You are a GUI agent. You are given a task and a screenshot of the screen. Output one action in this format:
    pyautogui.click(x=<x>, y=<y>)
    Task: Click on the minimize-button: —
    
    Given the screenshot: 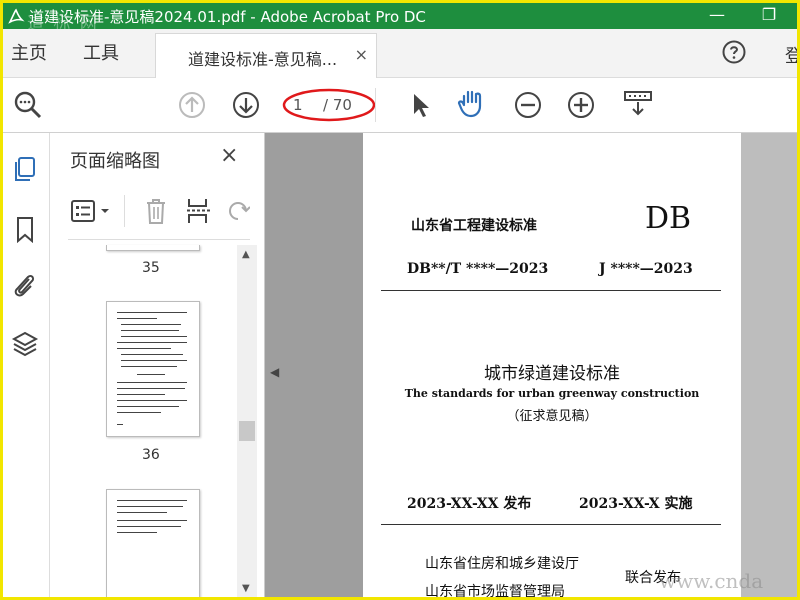 What is the action you would take?
    pyautogui.click(x=717, y=16)
    